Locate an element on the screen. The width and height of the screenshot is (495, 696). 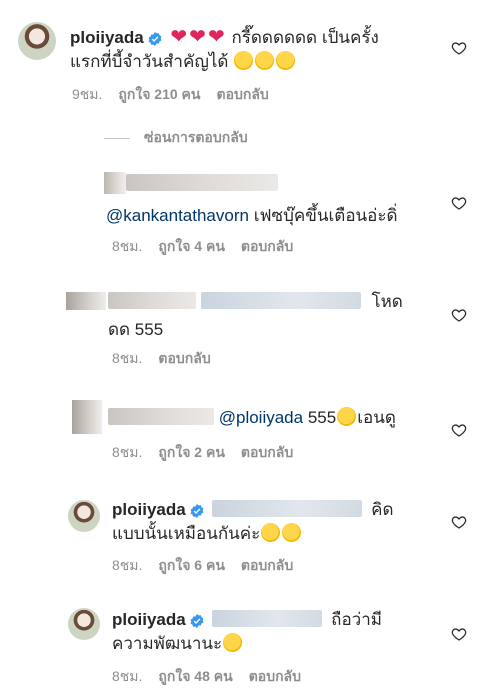
comment-body-line1: คิด is located at coordinates (382, 509).